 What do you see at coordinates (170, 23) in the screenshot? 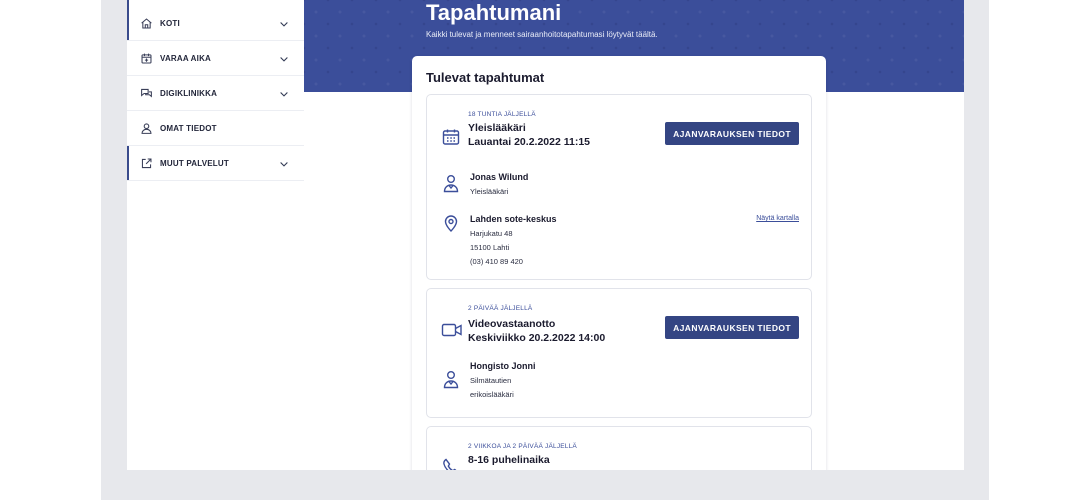
I see `sidebar-item-label: KOTI` at bounding box center [170, 23].